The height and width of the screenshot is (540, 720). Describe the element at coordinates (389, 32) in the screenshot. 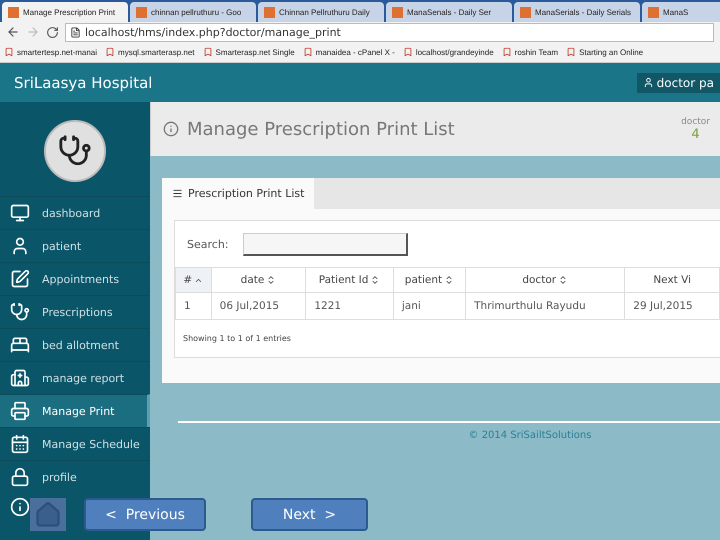

I see `address-bar: localhost/hms/index.php?doctor/manage_print` at that location.